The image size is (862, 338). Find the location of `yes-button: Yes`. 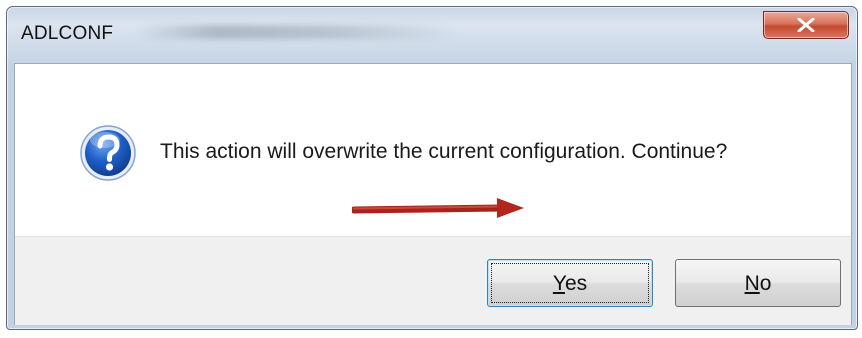

yes-button: Yes is located at coordinates (570, 283).